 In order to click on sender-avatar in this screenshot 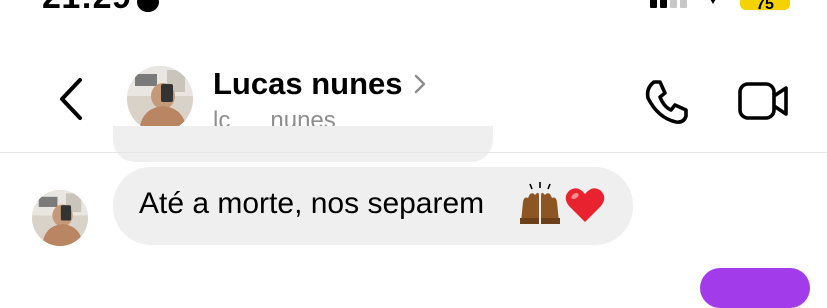, I will do `click(60, 218)`.